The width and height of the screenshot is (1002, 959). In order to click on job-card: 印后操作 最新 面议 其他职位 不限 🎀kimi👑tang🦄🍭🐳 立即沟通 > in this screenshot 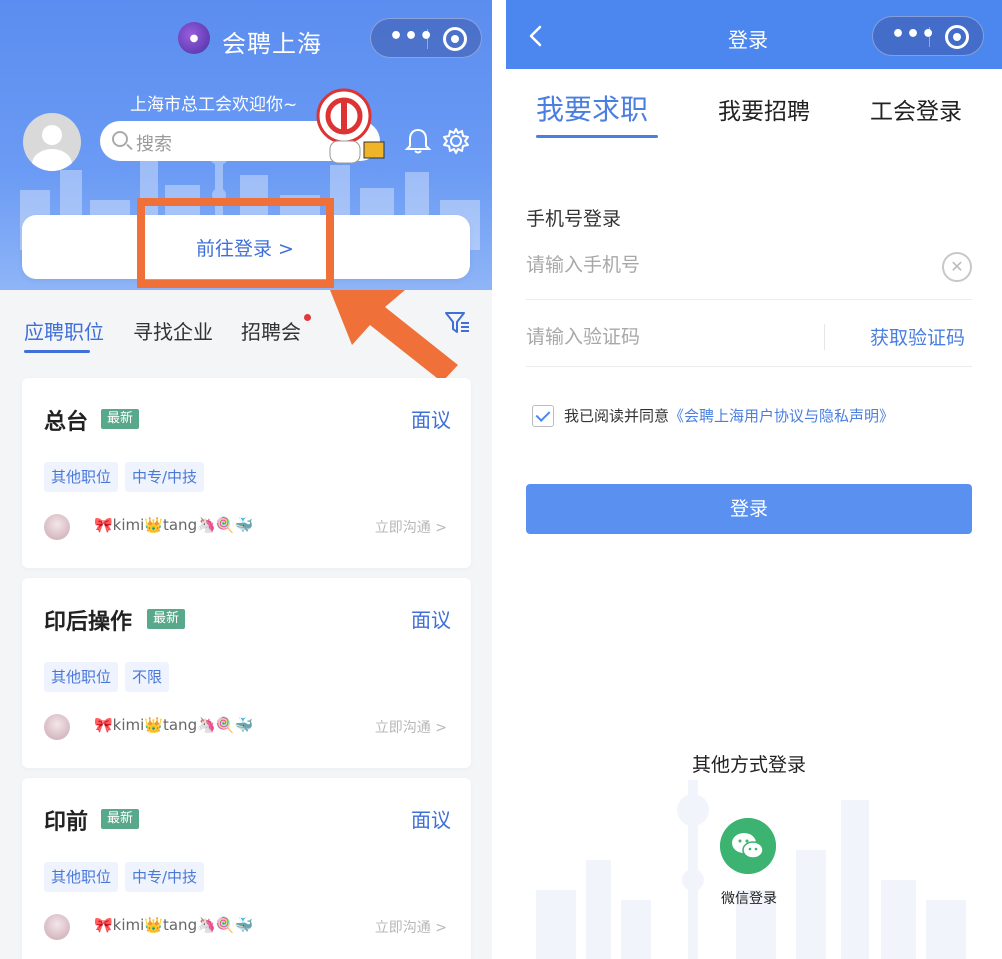, I will do `click(246, 673)`.